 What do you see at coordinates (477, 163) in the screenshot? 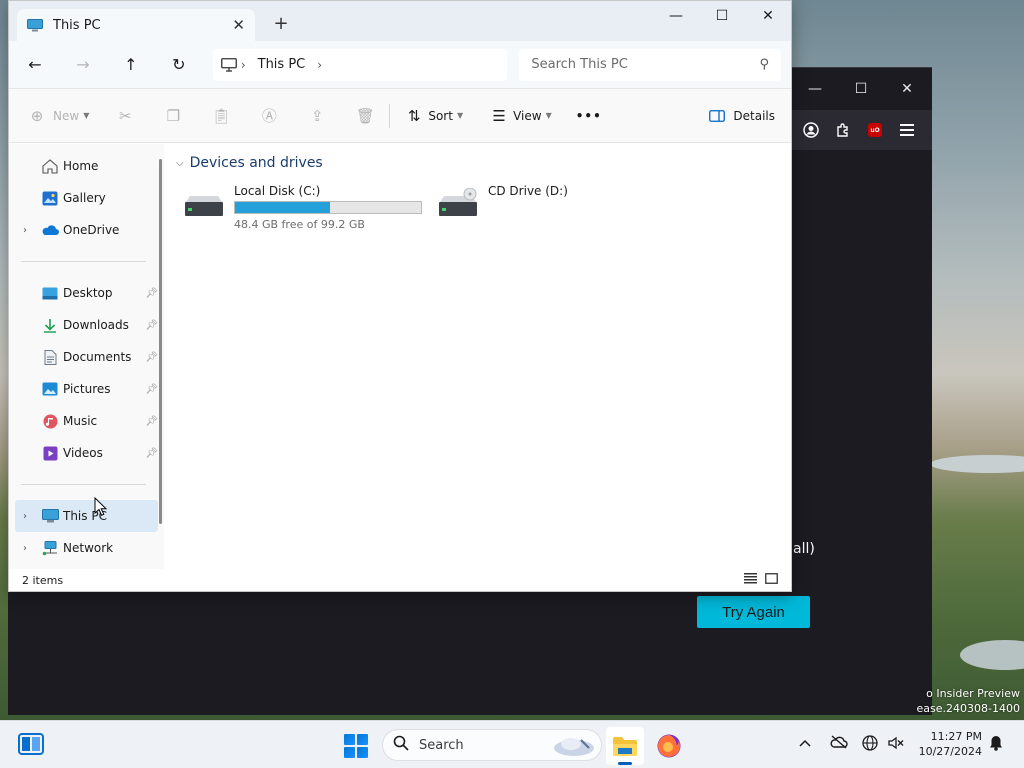
I see `group-header: ⌵ Devices and drives` at bounding box center [477, 163].